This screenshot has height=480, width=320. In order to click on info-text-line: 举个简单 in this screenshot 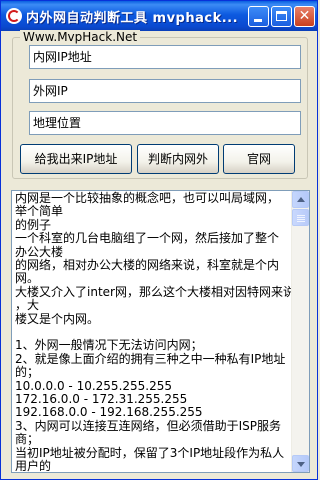, I will do `click(39, 211)`.